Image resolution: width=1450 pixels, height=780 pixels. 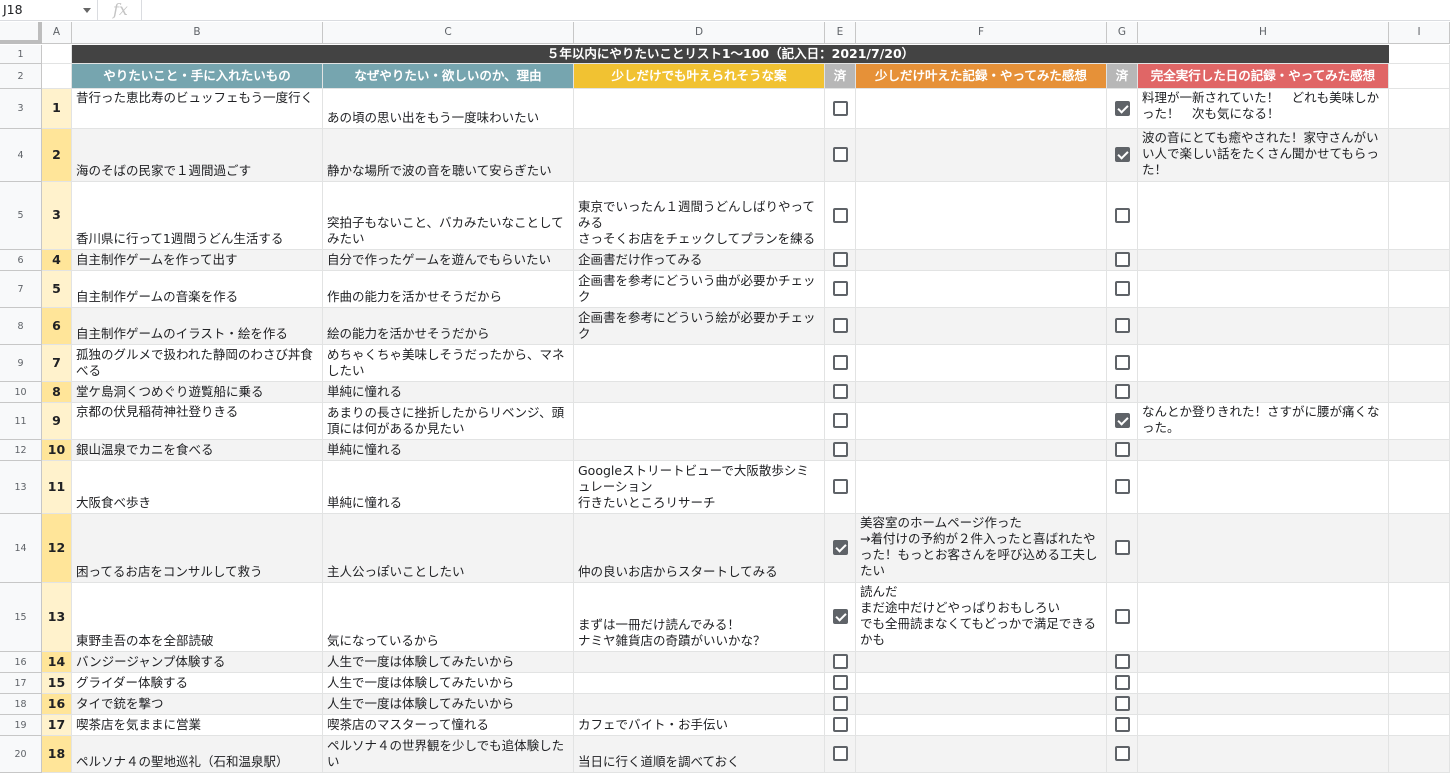 I want to click on wish-cell: 喫茶店を気ままに営業, so click(x=197, y=725).